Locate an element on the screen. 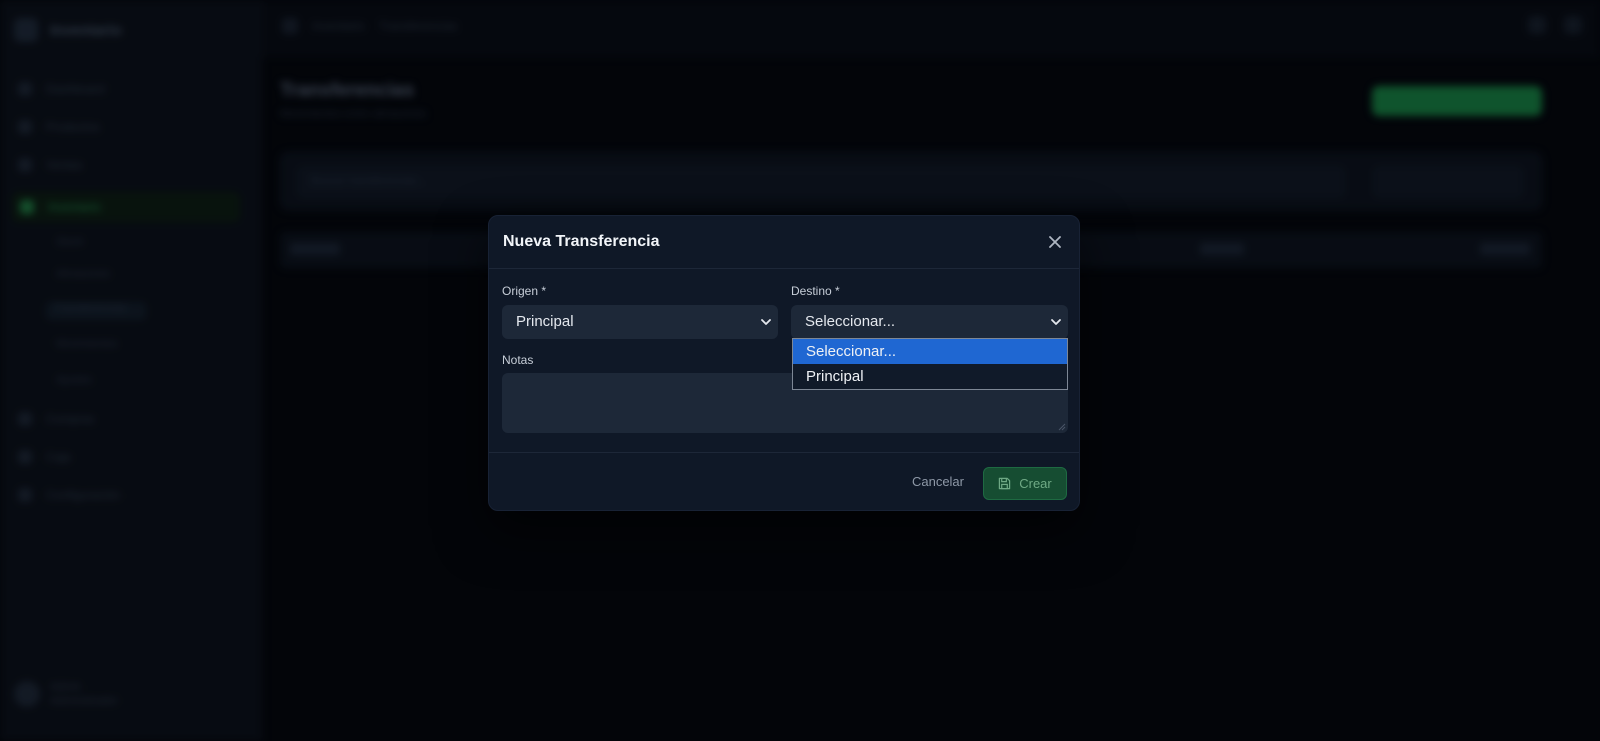  modal-footer: Cancelar Crear is located at coordinates (784, 482).